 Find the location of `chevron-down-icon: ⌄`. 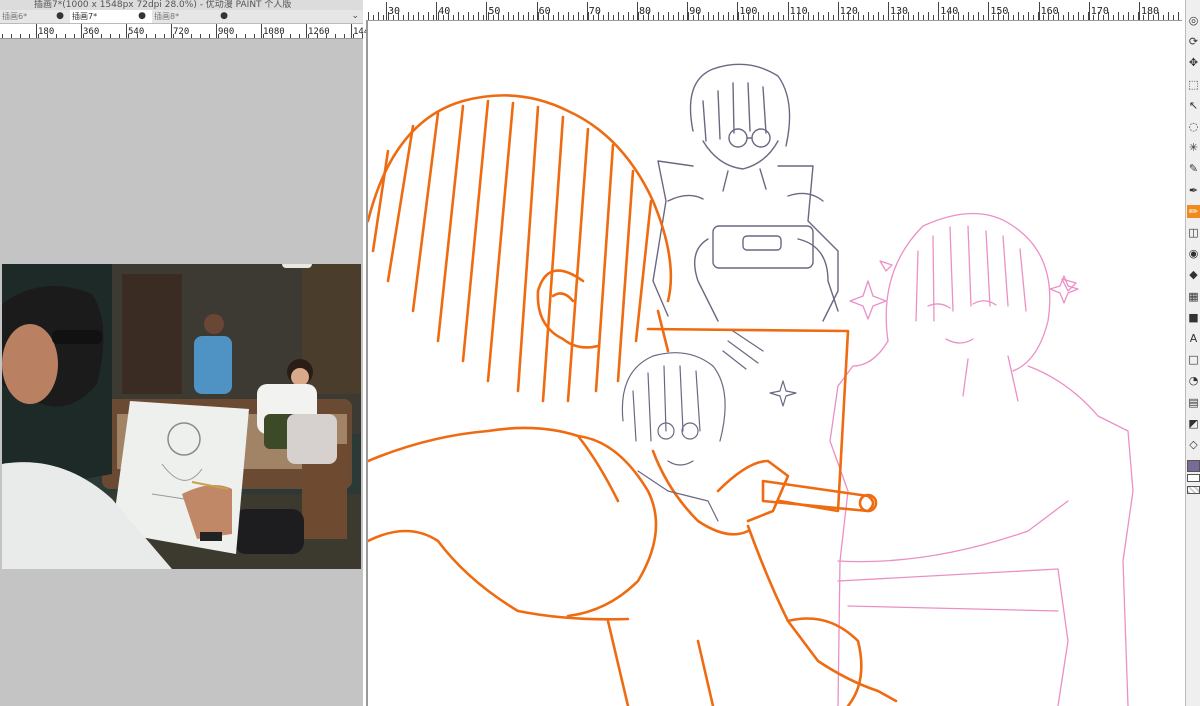

chevron-down-icon: ⌄ is located at coordinates (355, 16).